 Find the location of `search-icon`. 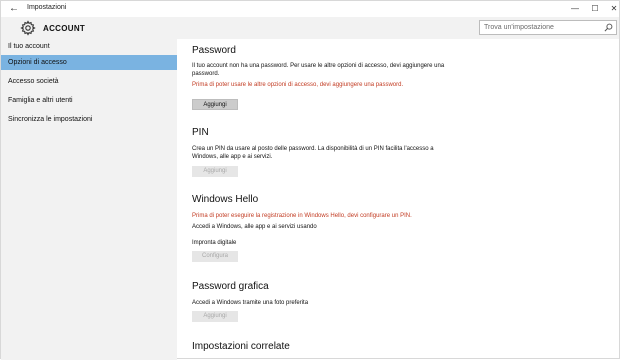

search-icon is located at coordinates (608, 27).